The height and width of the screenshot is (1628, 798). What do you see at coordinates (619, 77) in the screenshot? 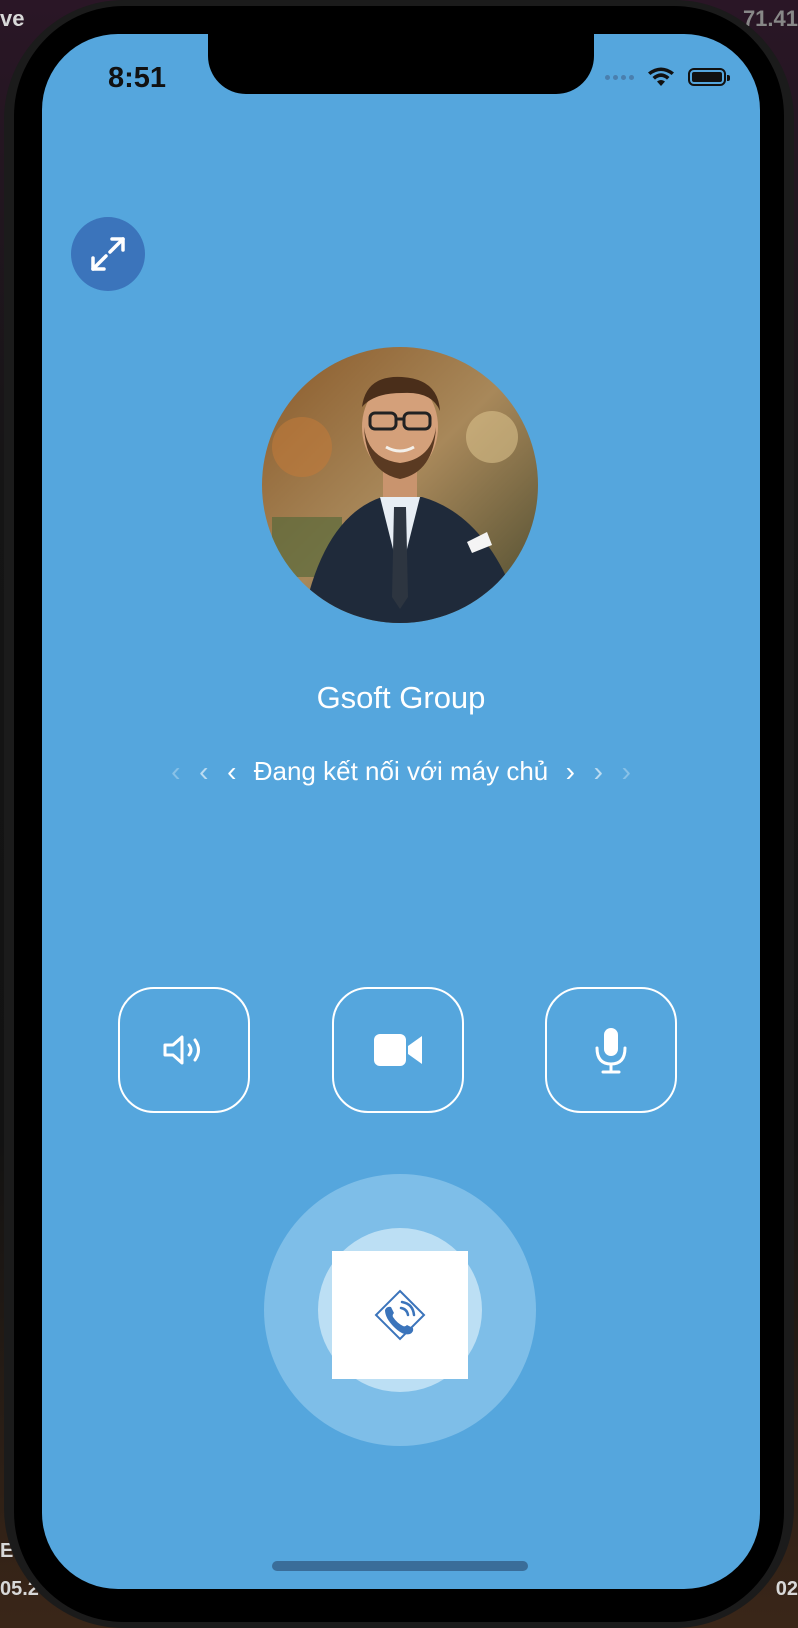
I see `cellular-icon` at bounding box center [619, 77].